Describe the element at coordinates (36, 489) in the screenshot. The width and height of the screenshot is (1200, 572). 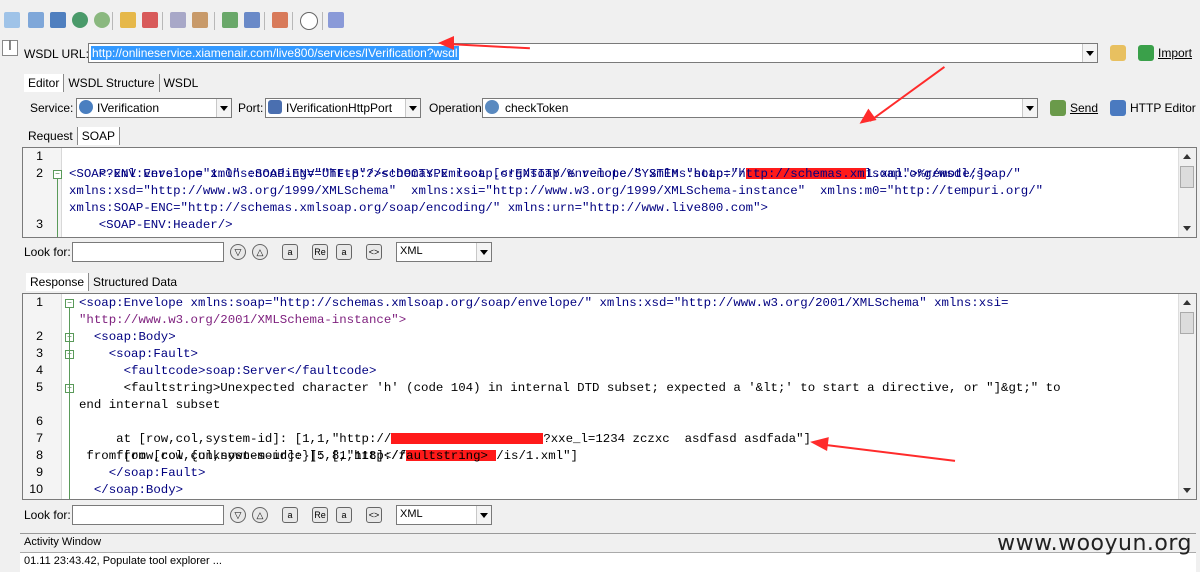
I see `line-number: 10` at that location.